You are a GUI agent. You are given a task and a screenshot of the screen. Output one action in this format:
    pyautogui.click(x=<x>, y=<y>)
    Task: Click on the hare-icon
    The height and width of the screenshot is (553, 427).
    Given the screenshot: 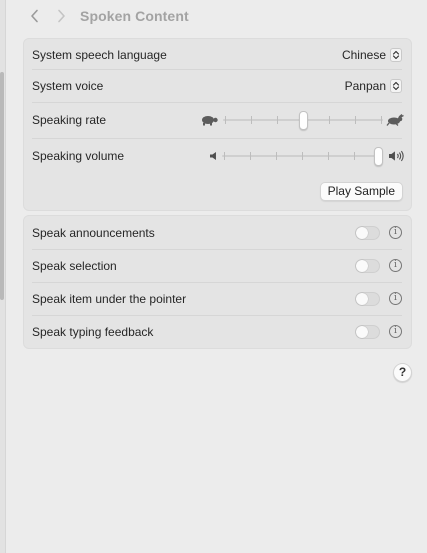 What is the action you would take?
    pyautogui.click(x=395, y=120)
    